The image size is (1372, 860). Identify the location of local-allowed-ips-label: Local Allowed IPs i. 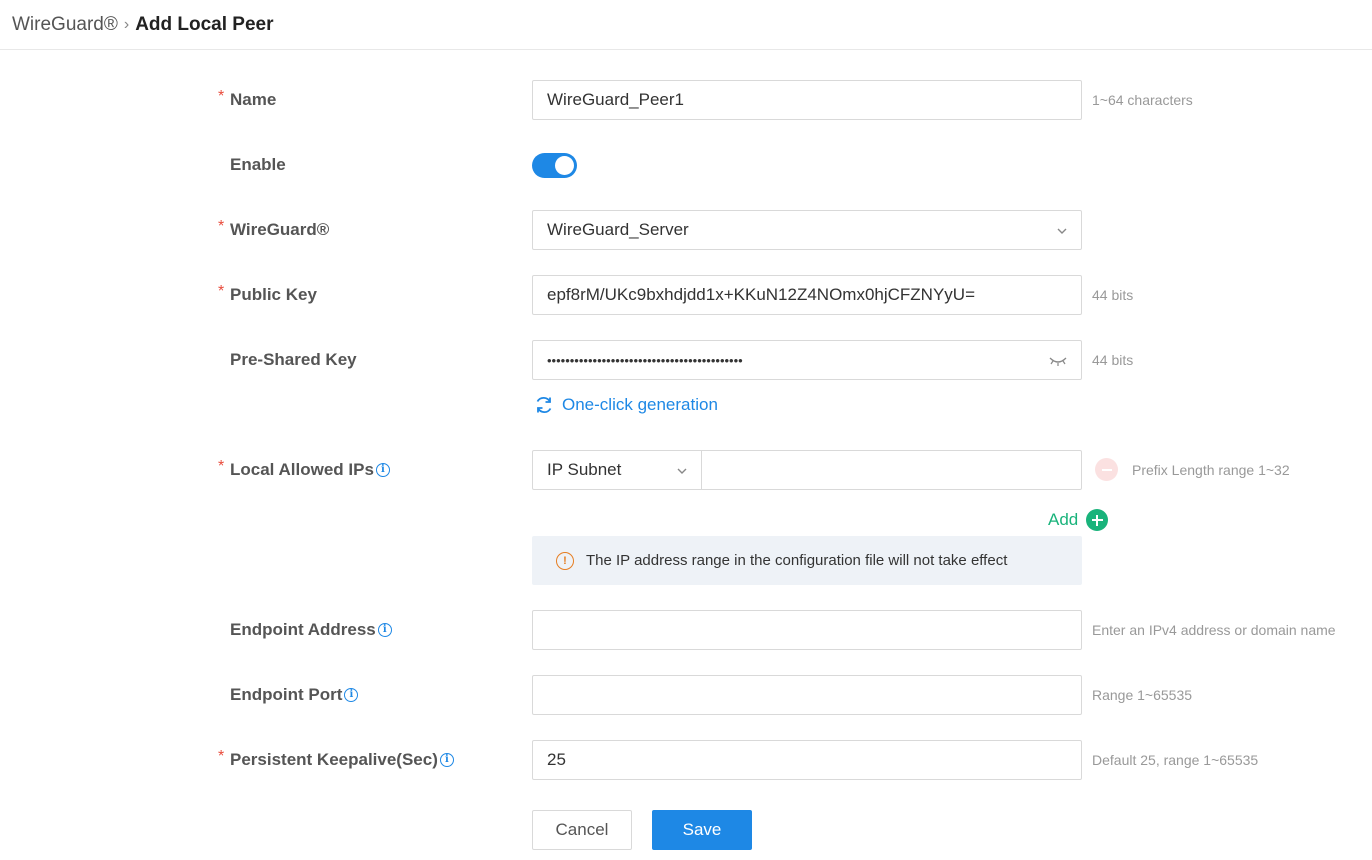
(310, 470).